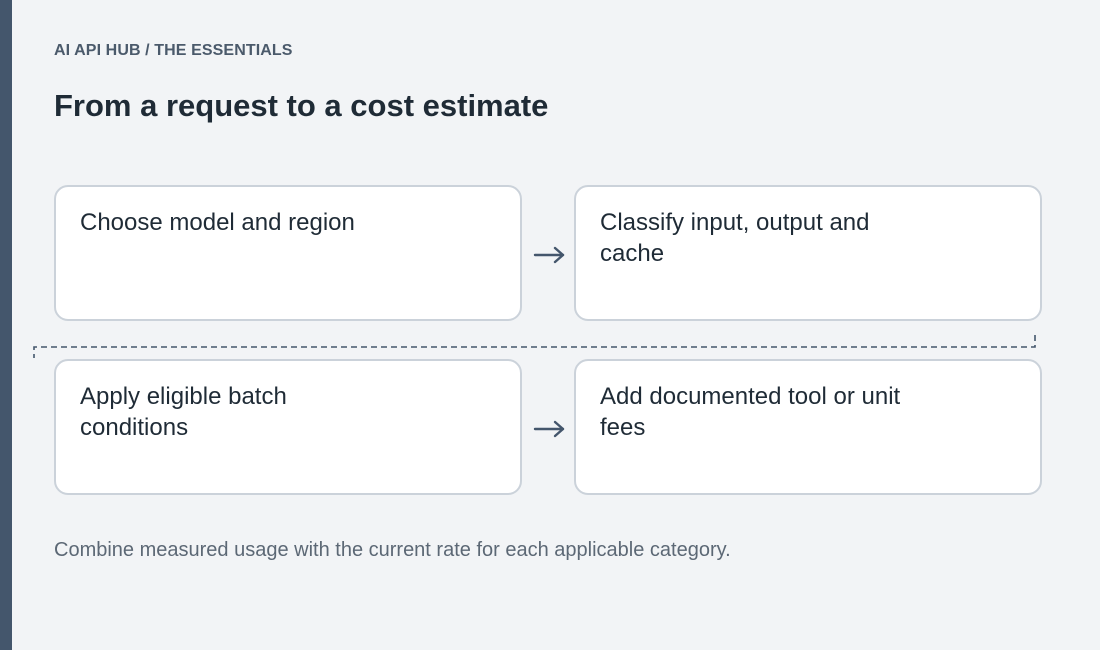 This screenshot has height=650, width=1100. I want to click on step-card-2: Classify input, output and cache, so click(808, 253).